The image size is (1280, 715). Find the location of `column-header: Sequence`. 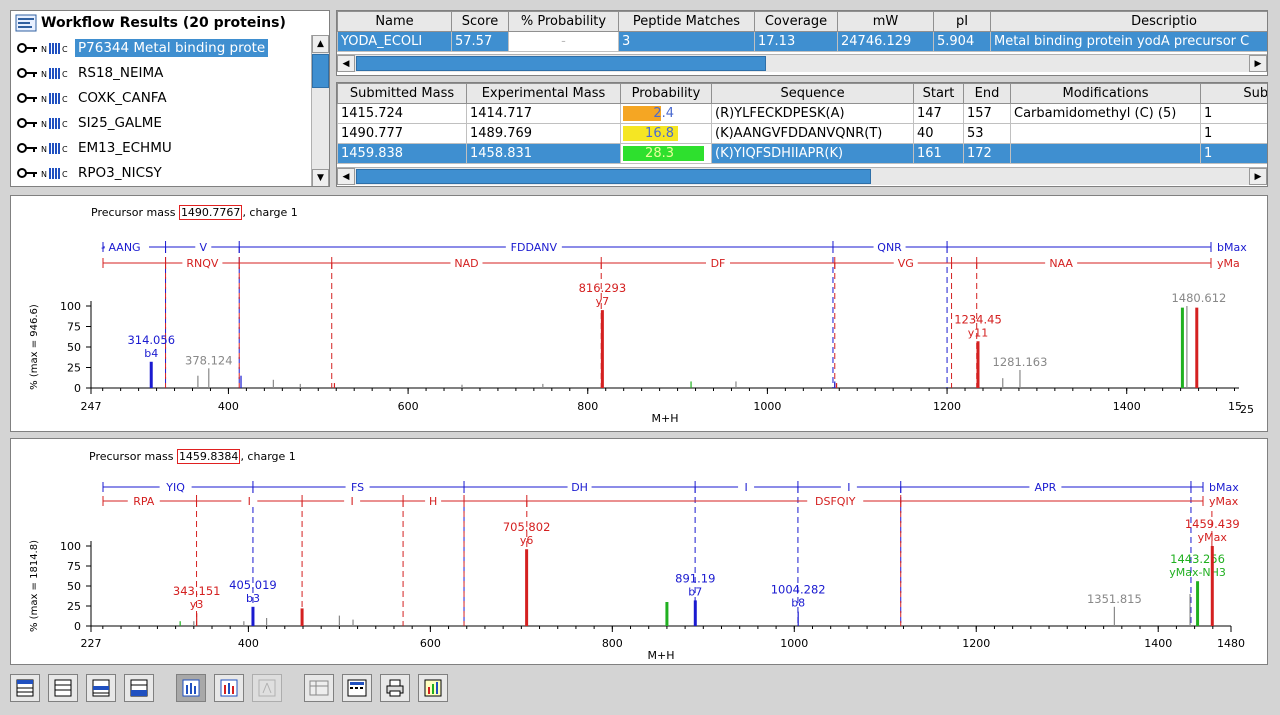

column-header: Sequence is located at coordinates (812, 93).